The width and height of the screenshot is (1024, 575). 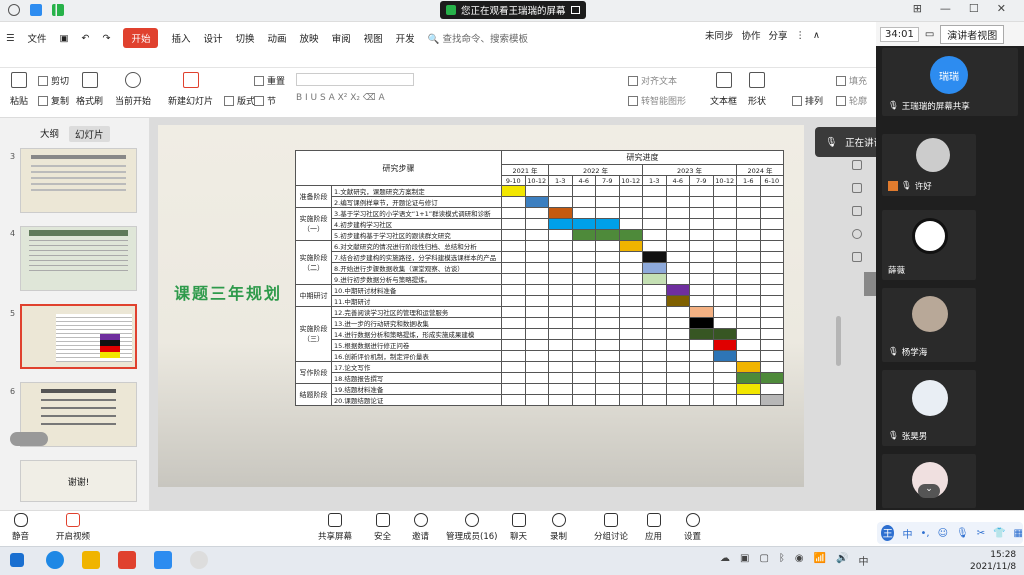 What do you see at coordinates (972, 34) in the screenshot?
I see `presenter-view-select: 演讲者视图` at bounding box center [972, 34].